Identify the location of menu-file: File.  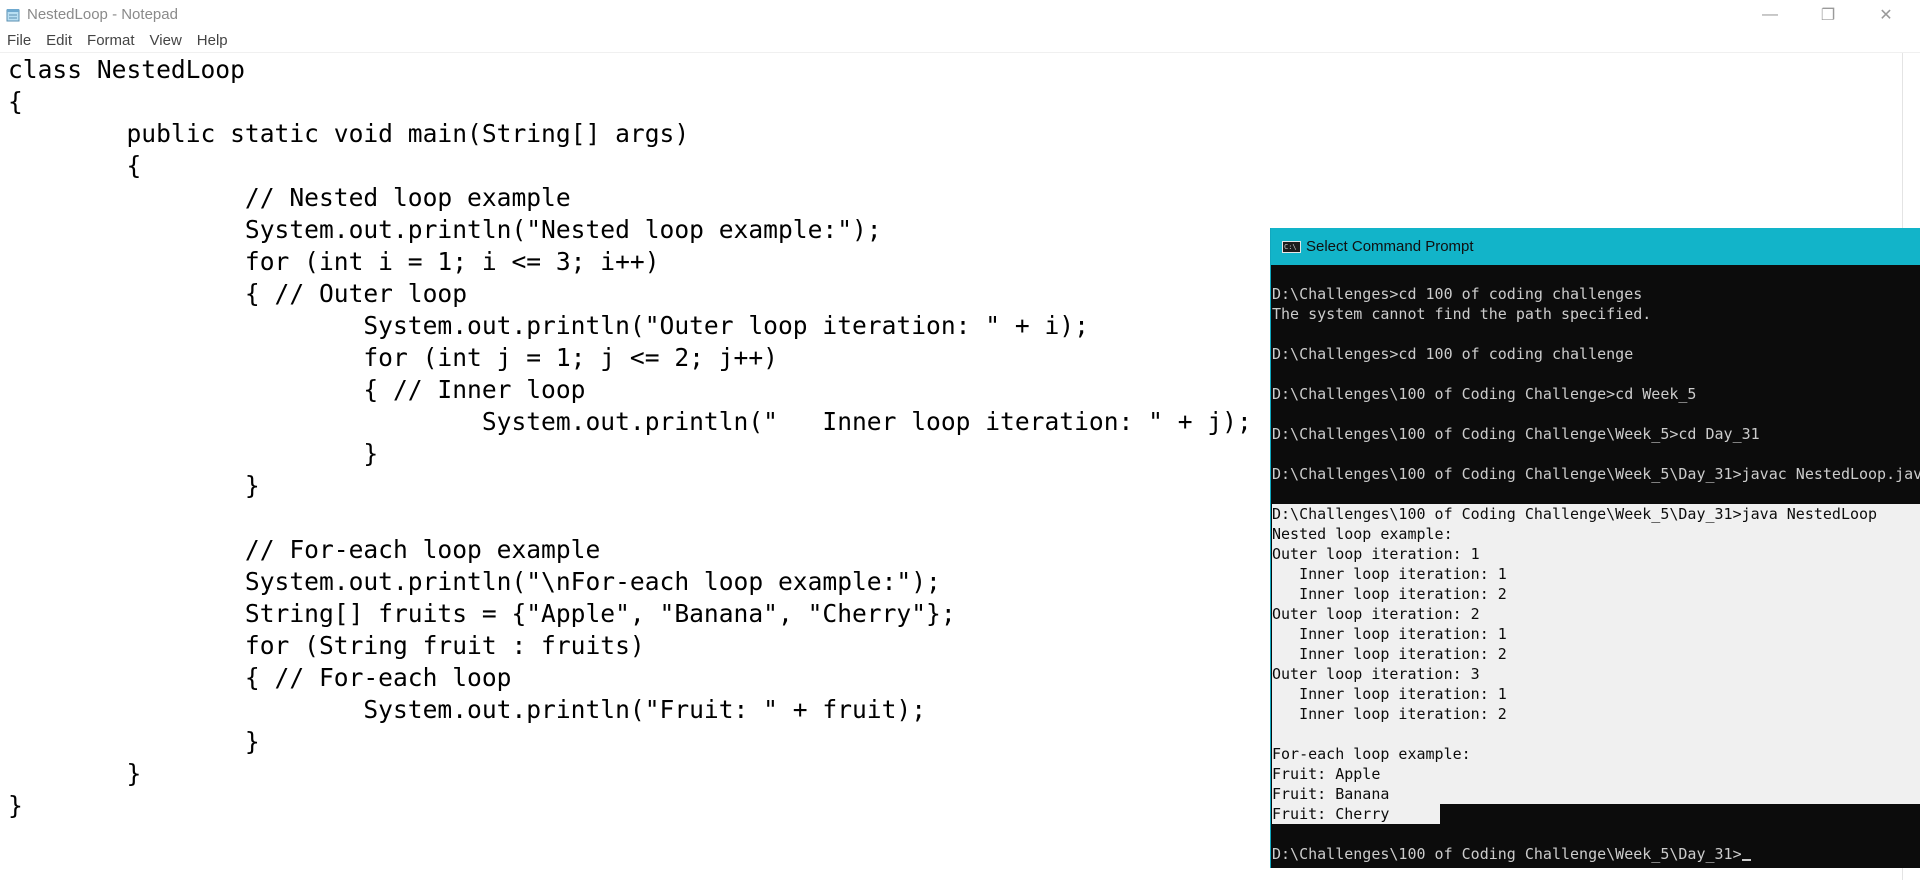
(19, 41).